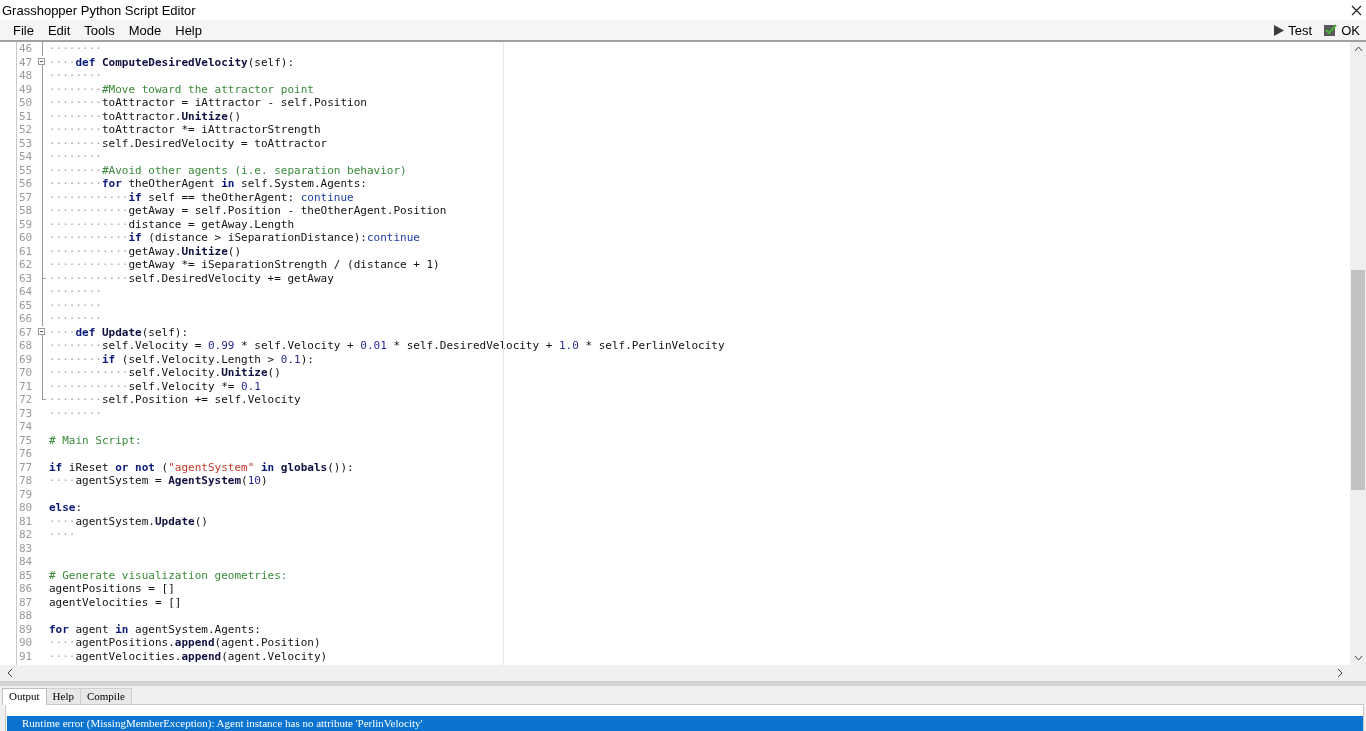  What do you see at coordinates (145, 30) in the screenshot?
I see `menu-item: Mode` at bounding box center [145, 30].